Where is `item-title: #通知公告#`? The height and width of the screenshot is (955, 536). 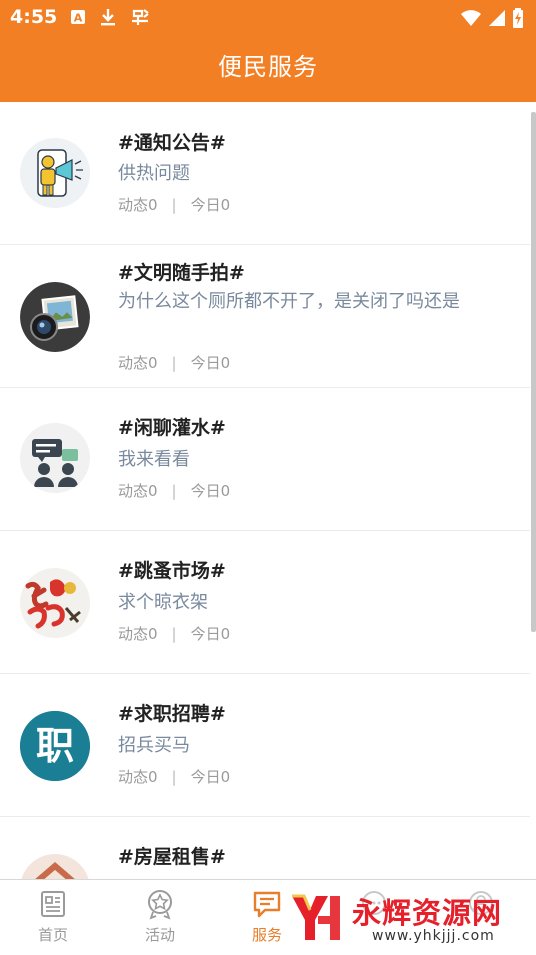
item-title: #通知公告# is located at coordinates (172, 143).